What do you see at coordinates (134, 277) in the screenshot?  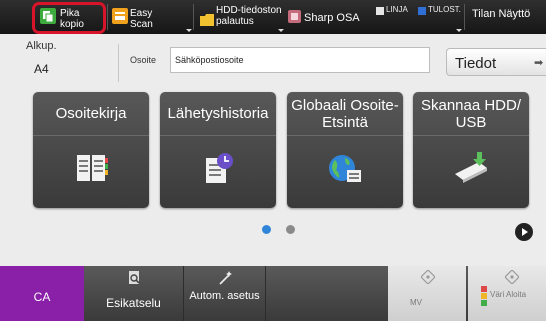 I see `preview-icon` at bounding box center [134, 277].